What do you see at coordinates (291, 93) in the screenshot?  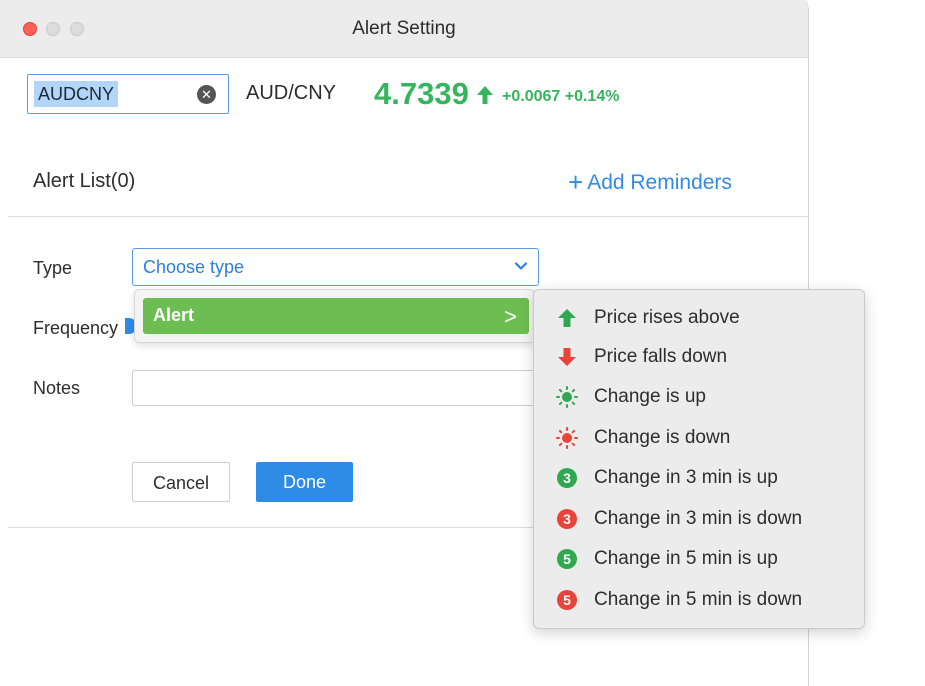 I see `currency-pair-name: AUD/CNY` at bounding box center [291, 93].